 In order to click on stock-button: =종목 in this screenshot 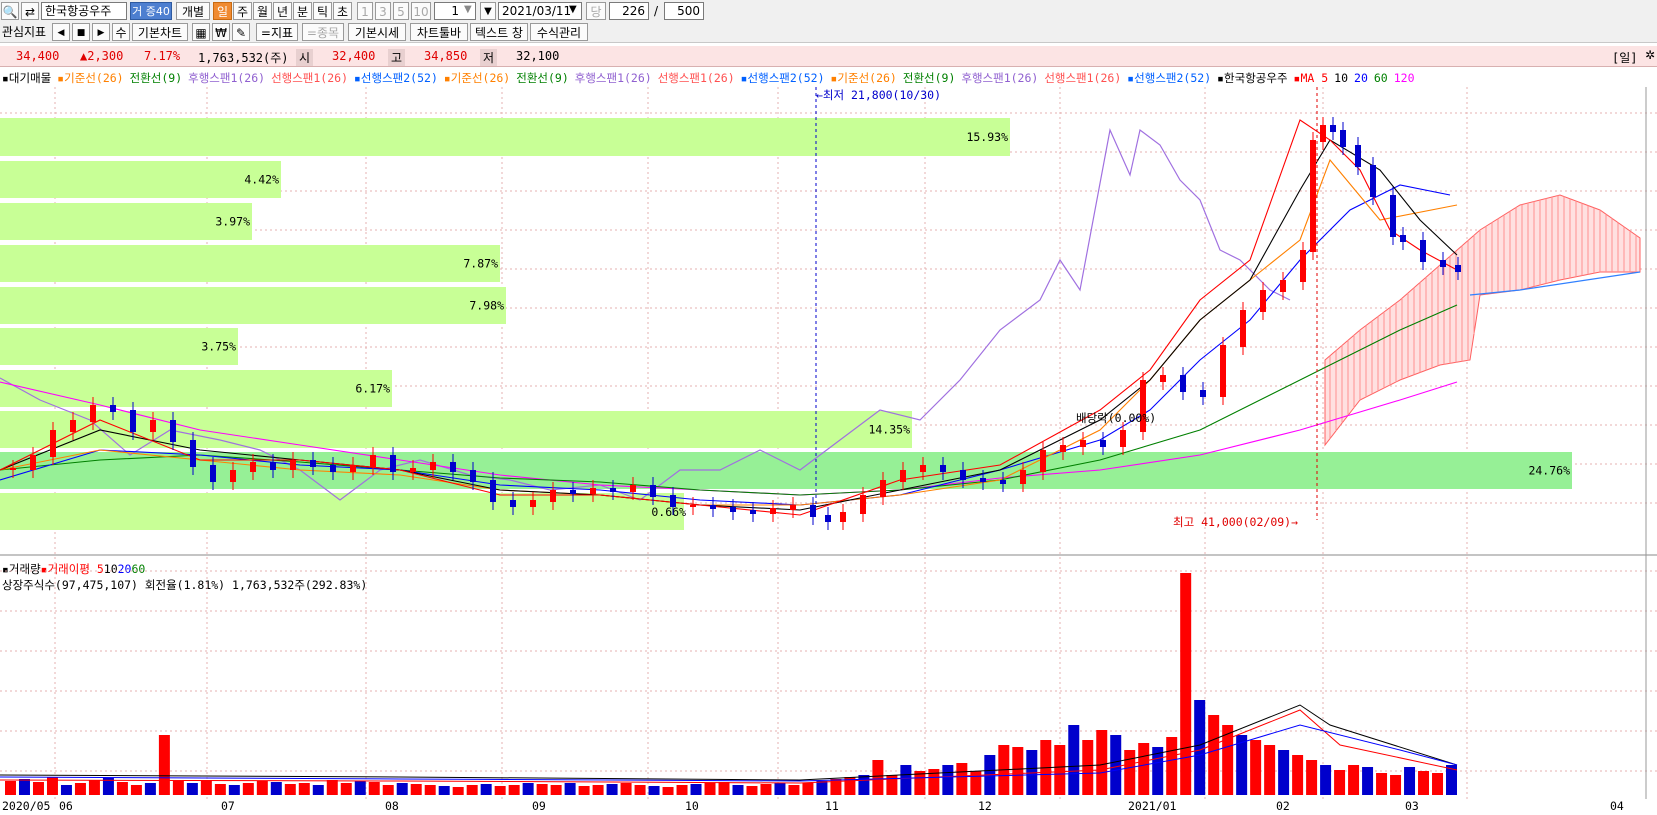, I will do `click(323, 32)`.